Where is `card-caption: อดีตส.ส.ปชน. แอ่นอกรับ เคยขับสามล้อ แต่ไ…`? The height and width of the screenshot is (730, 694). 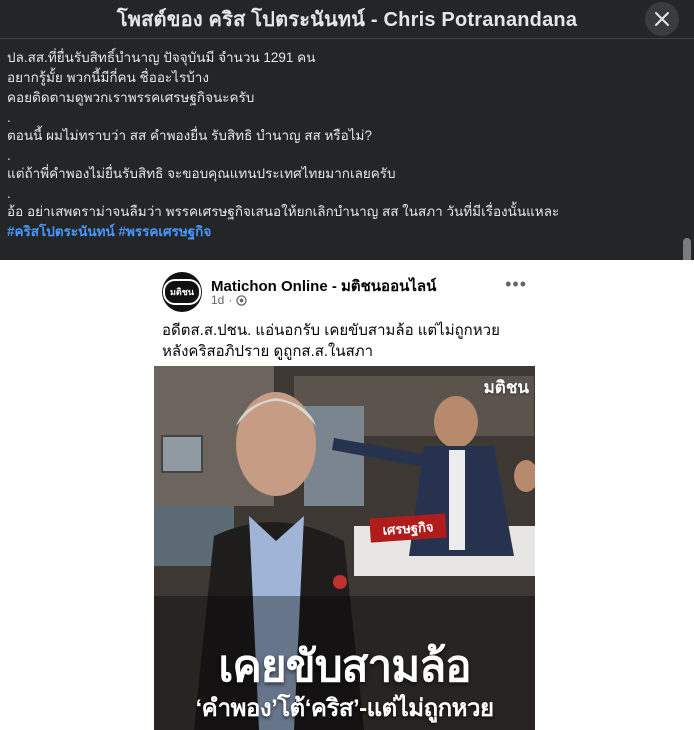
card-caption: อดีตส.ส.ปชน. แอ่นอกรับ เคยขับสามล้อ แต่ไ… is located at coordinates (344, 341).